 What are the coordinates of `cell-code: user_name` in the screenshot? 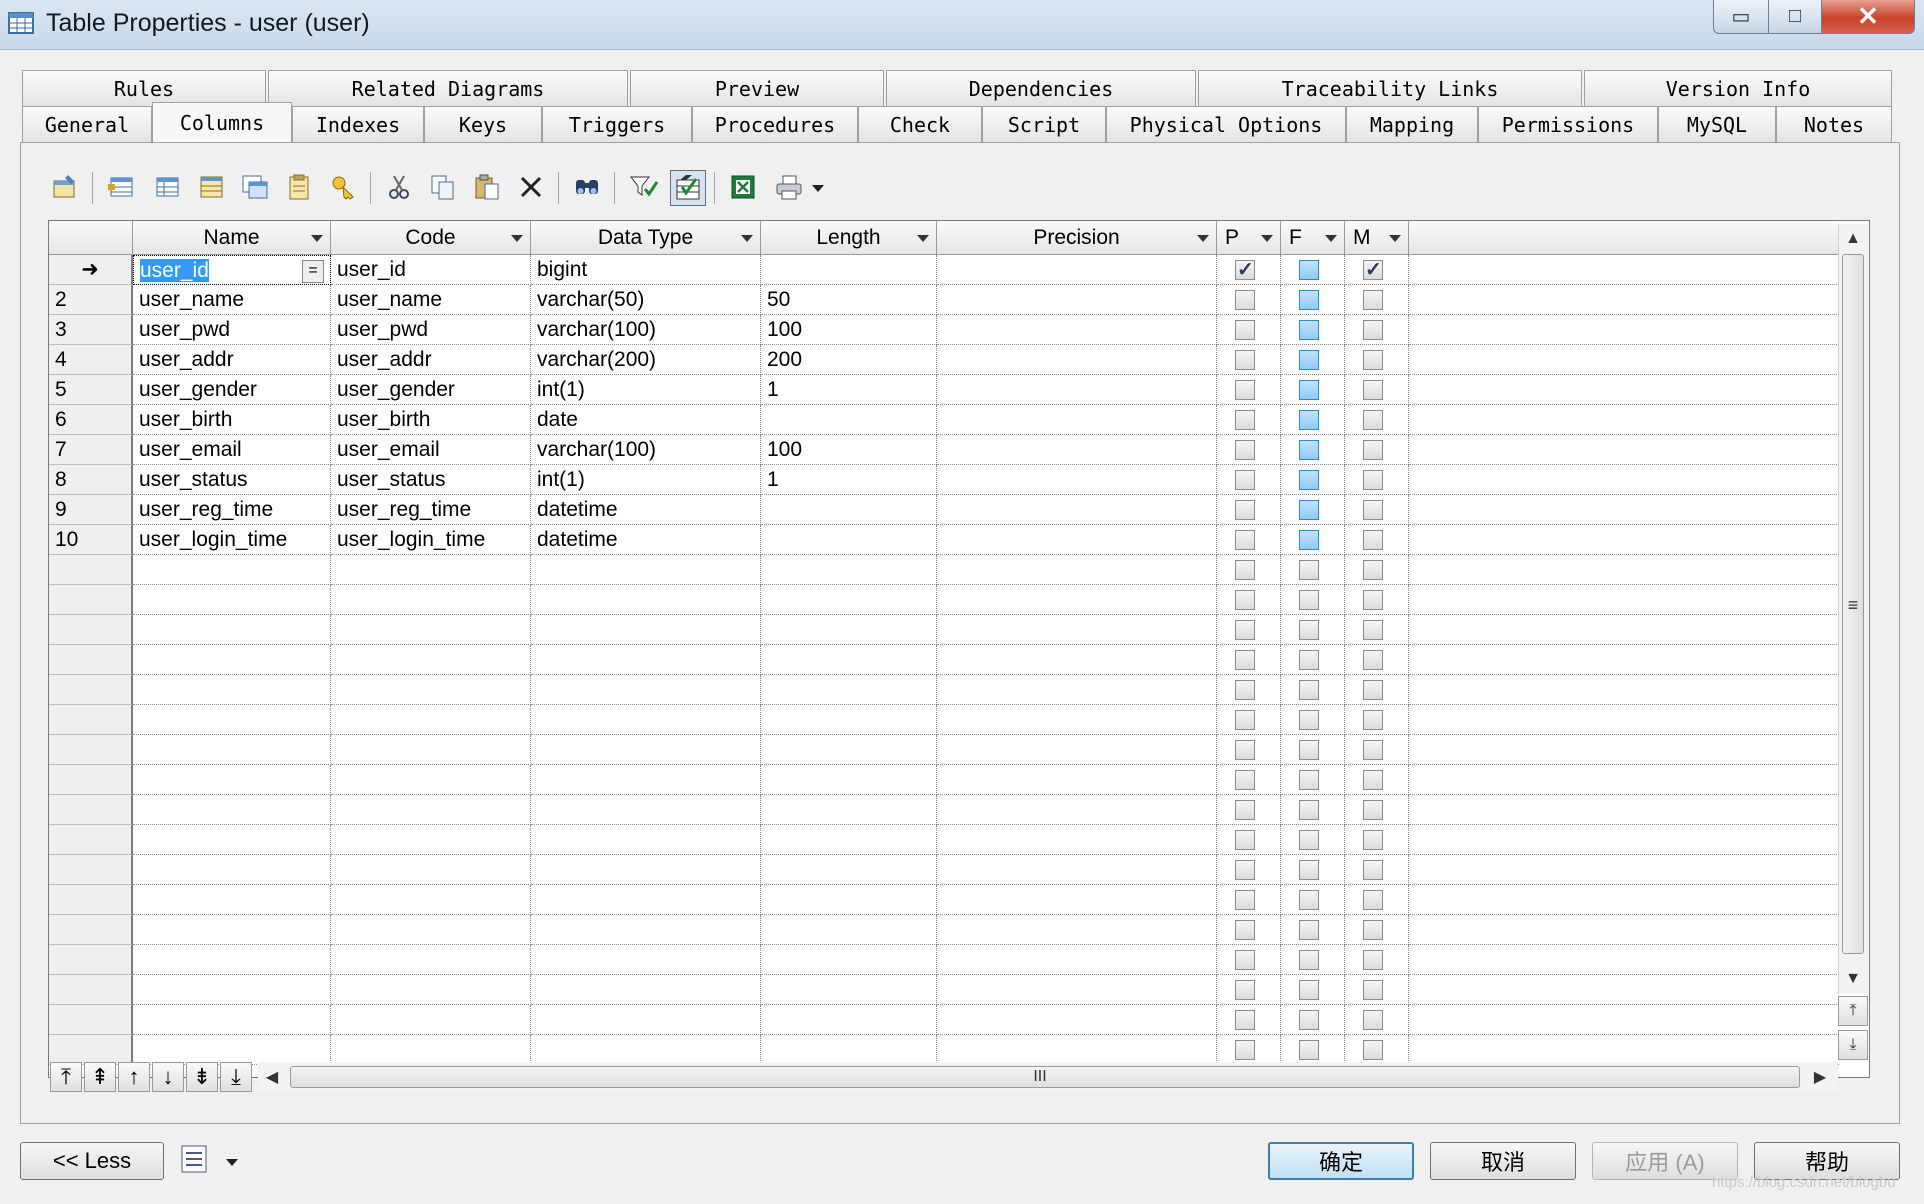 It's located at (431, 300).